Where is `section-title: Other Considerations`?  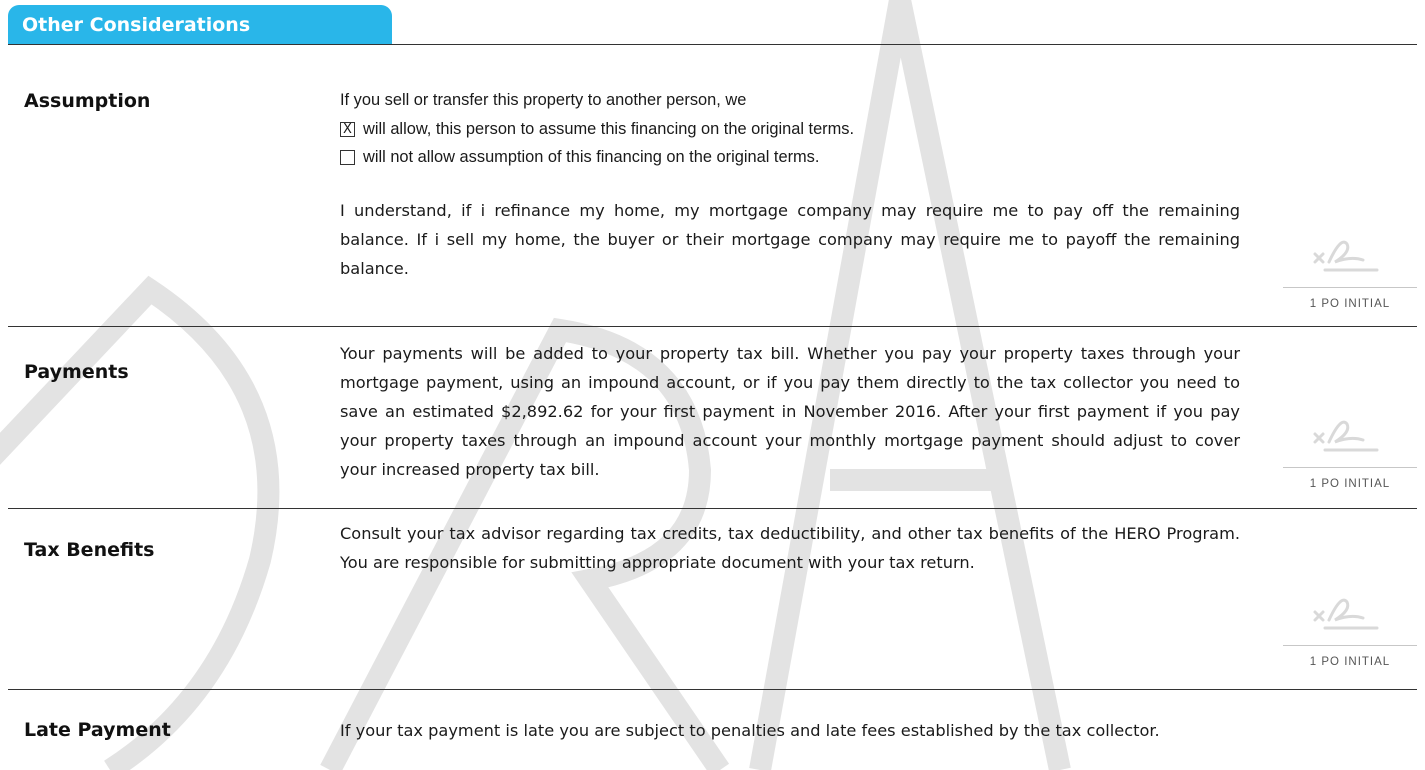
section-title: Other Considerations is located at coordinates (136, 25).